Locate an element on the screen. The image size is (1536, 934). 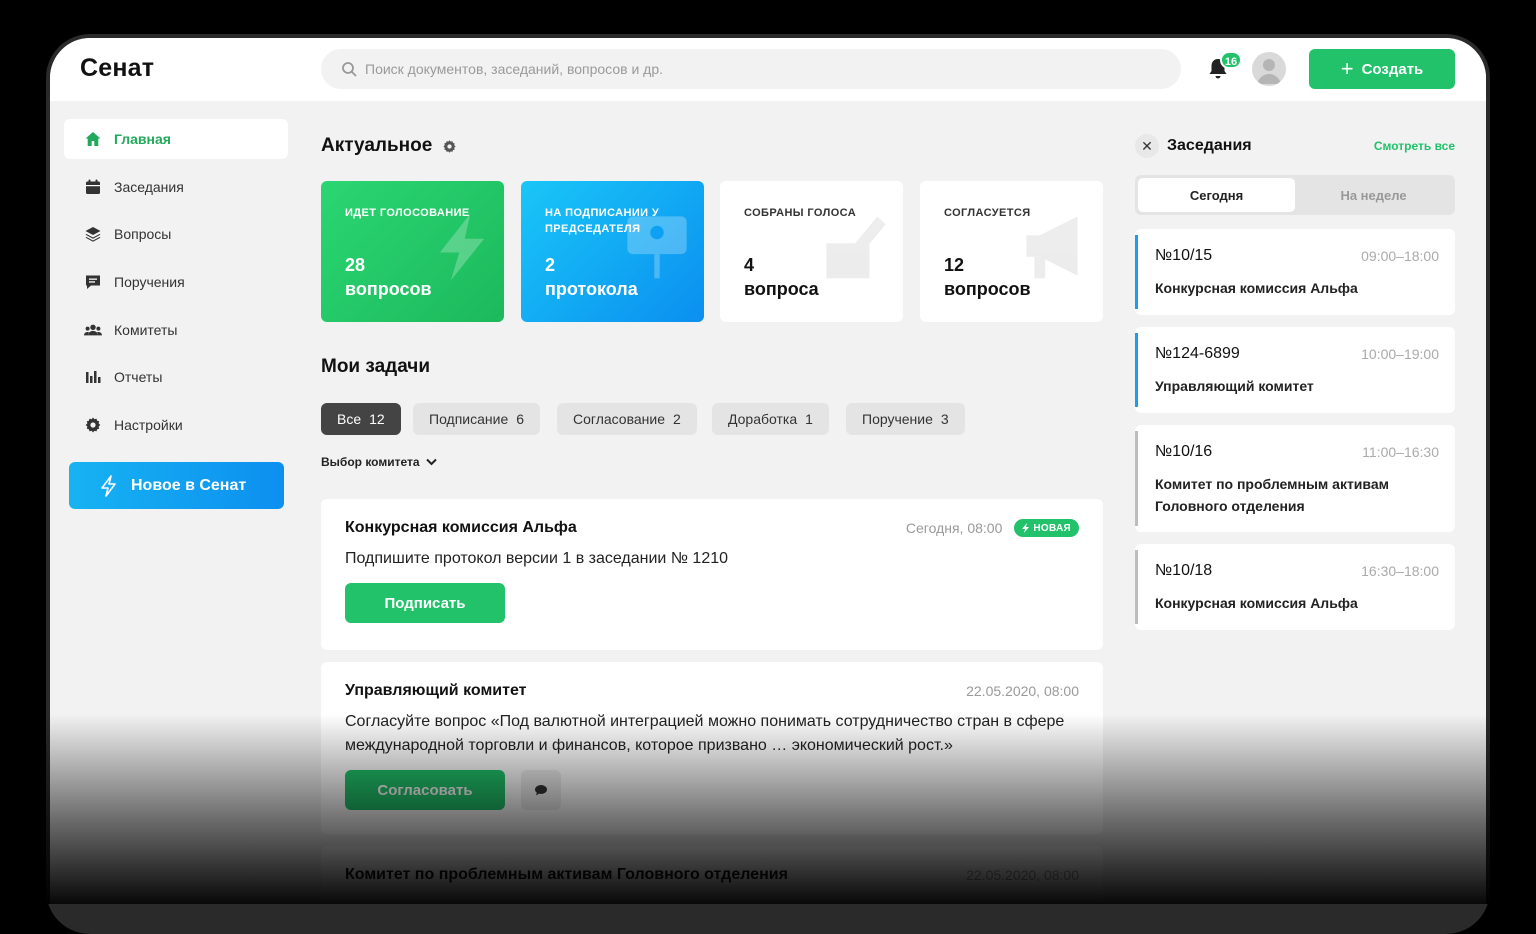
meetings-title: Заседания is located at coordinates (1209, 146).